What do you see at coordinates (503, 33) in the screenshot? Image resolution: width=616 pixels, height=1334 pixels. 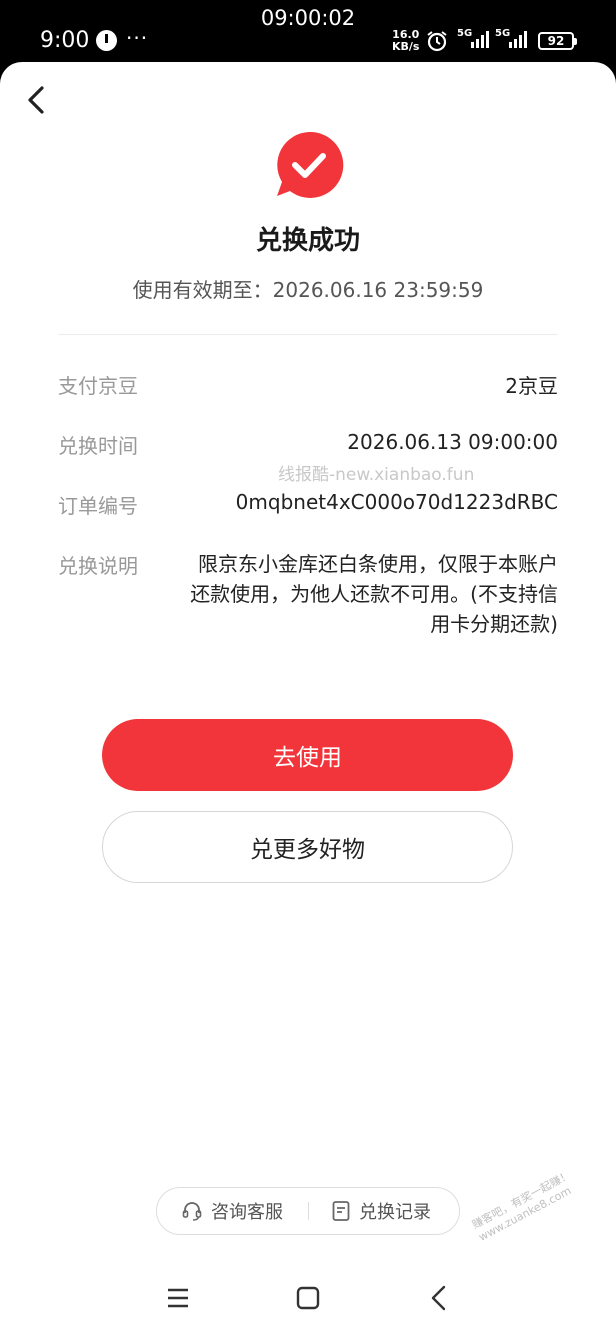 I see `signal-2-label: 5G` at bounding box center [503, 33].